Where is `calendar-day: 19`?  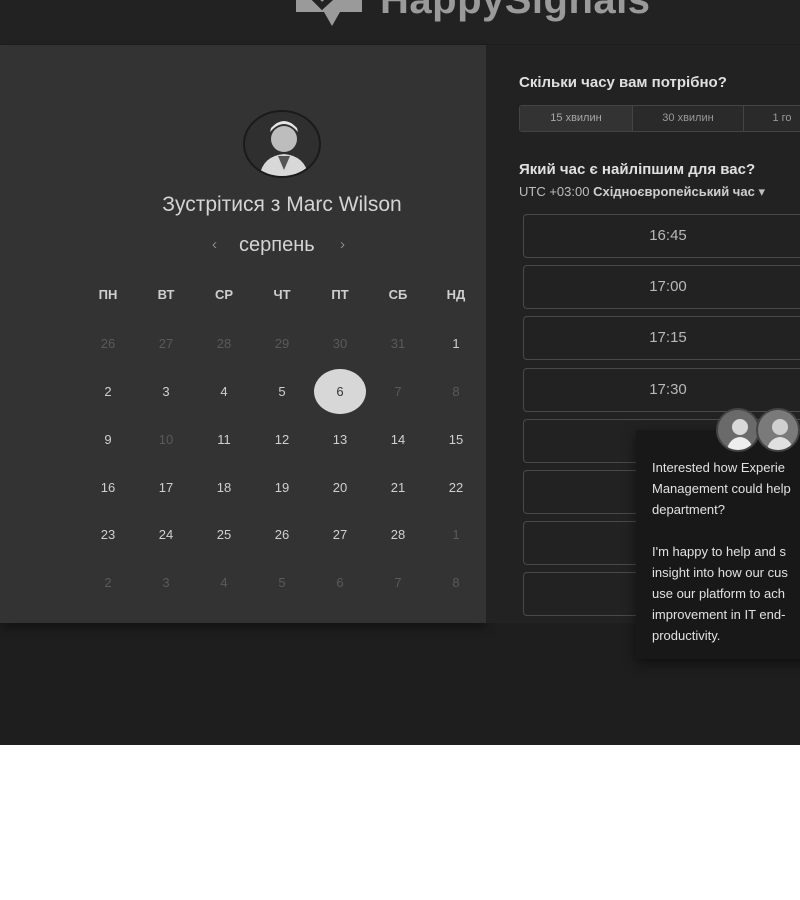 calendar-day: 19 is located at coordinates (282, 488).